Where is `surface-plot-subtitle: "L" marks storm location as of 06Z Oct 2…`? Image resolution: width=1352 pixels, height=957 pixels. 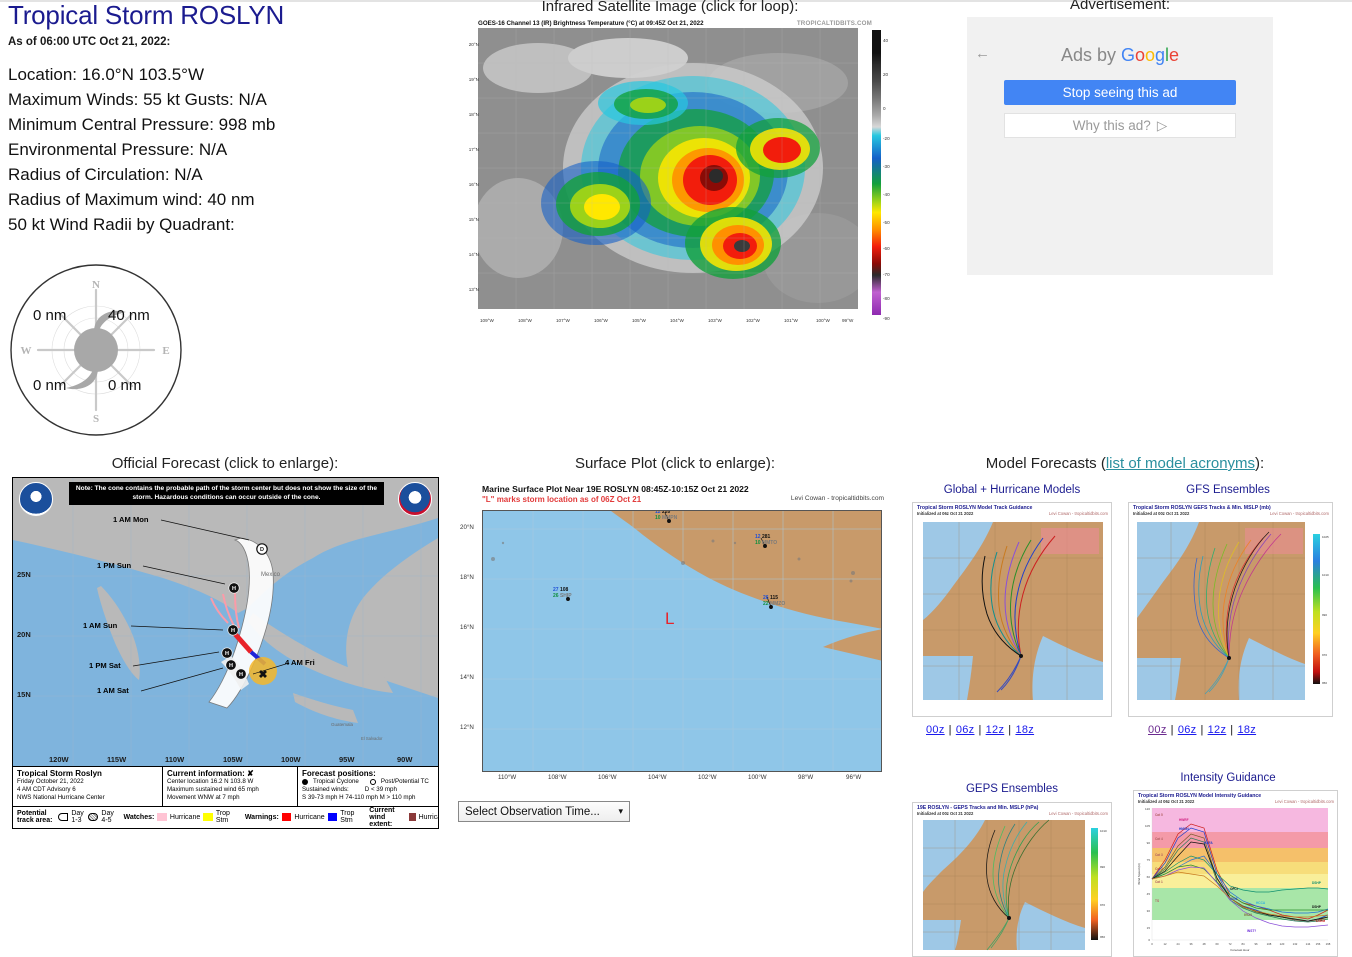 surface-plot-subtitle: "L" marks storm location as of 06Z Oct 2… is located at coordinates (562, 499).